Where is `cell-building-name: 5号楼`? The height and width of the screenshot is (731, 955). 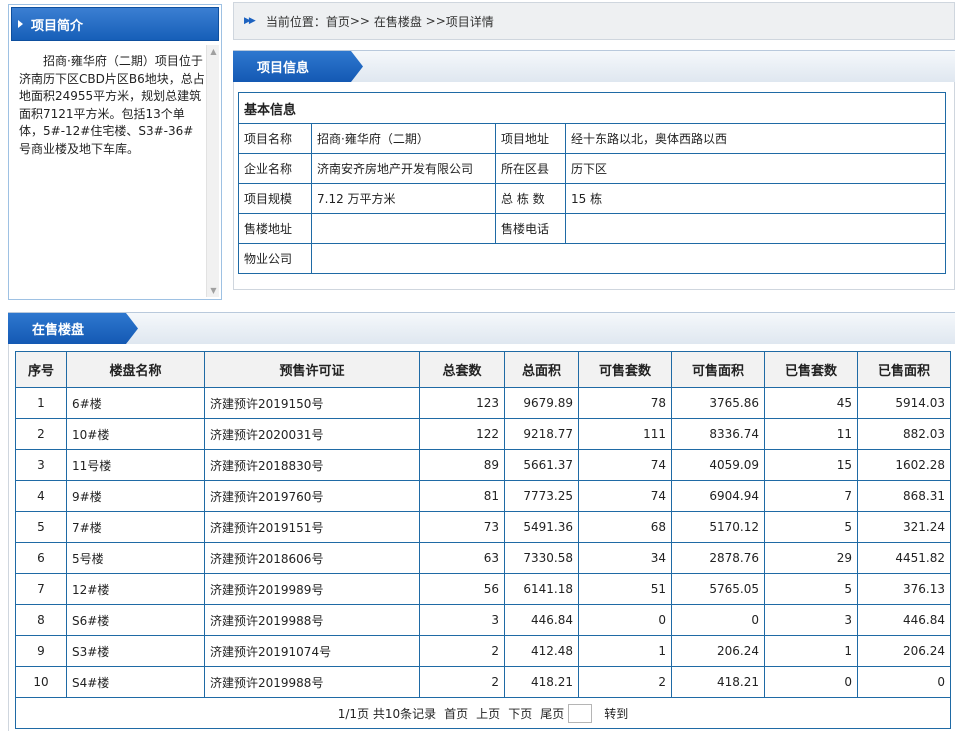
cell-building-name: 5号楼 is located at coordinates (135, 558).